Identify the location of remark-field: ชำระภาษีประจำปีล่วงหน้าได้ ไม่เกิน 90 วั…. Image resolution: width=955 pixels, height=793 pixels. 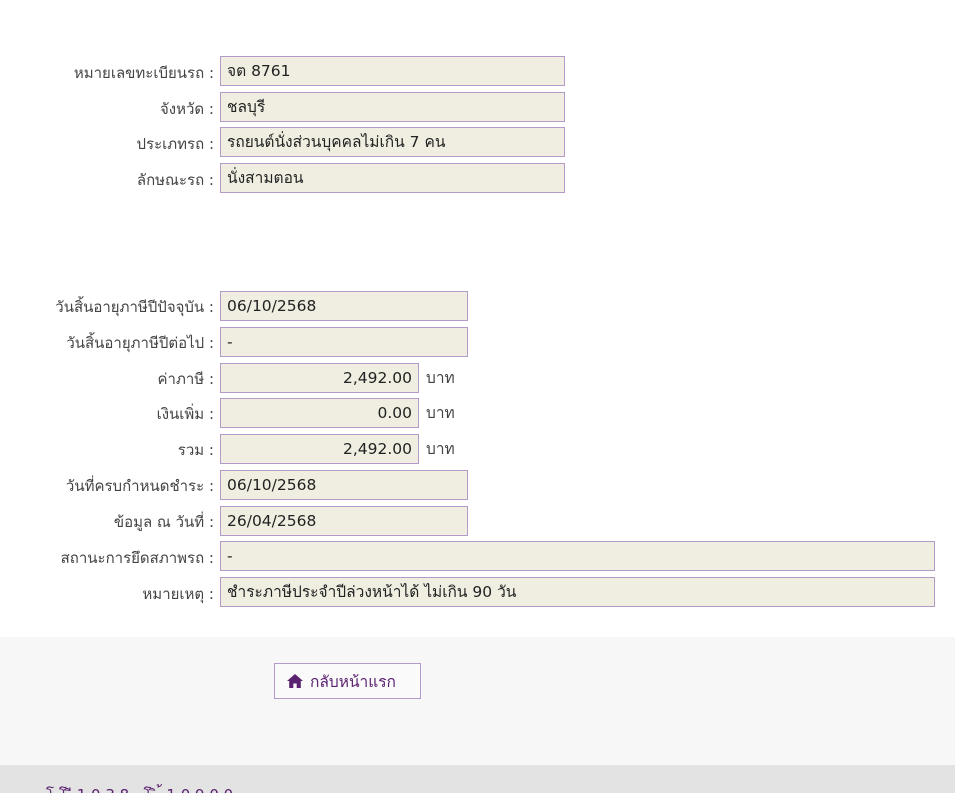
(577, 592).